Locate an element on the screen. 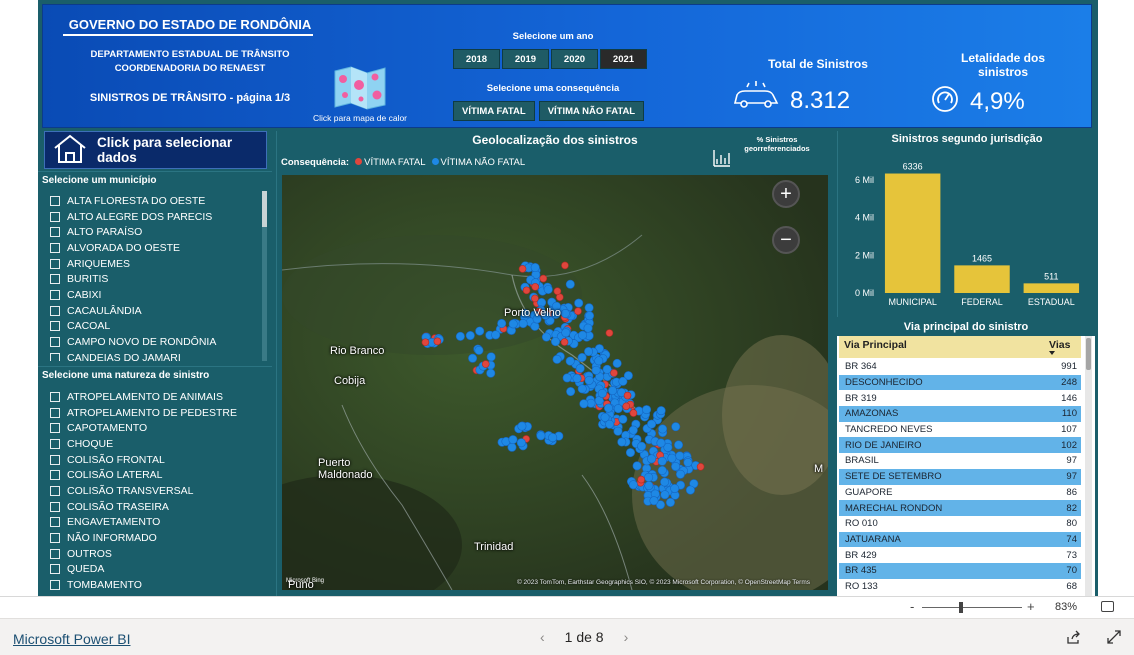 This screenshot has width=1134, height=655. natureza-item: COLISÃO FRONTAL is located at coordinates (157, 460).